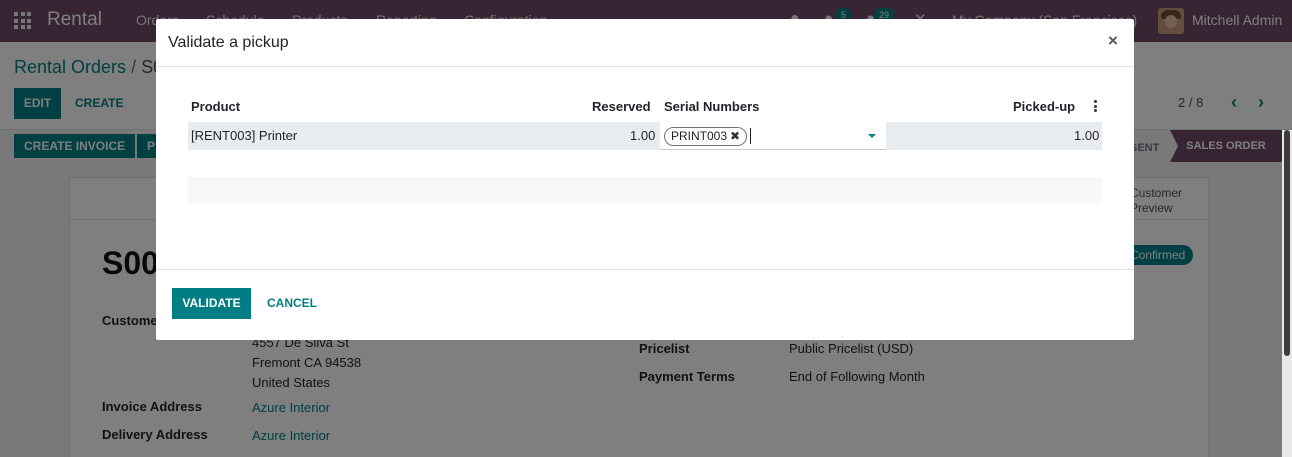  What do you see at coordinates (1113, 41) in the screenshot?
I see `close-icon: ×` at bounding box center [1113, 41].